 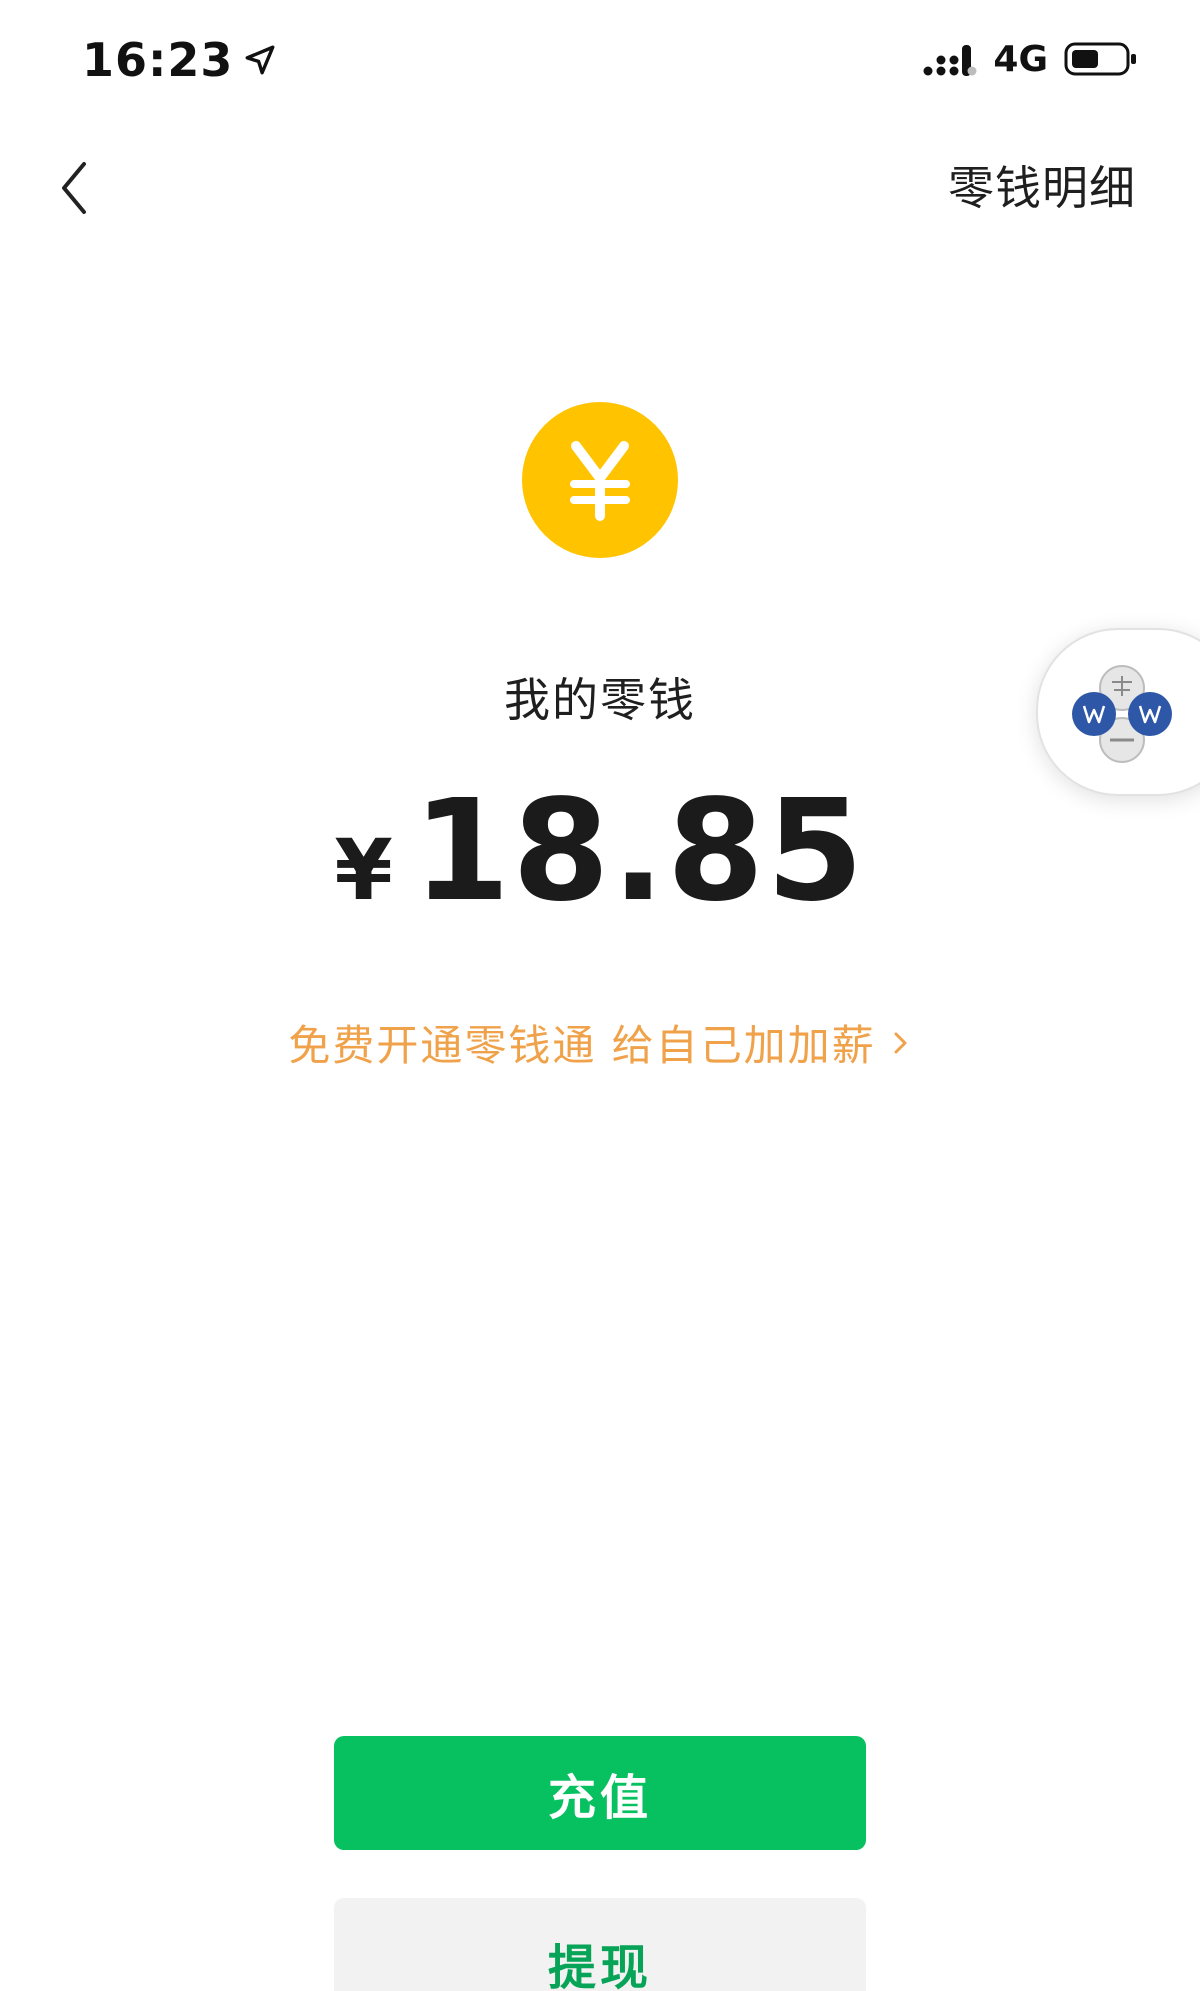 I want to click on status-bar-time: 16:23, so click(x=179, y=60).